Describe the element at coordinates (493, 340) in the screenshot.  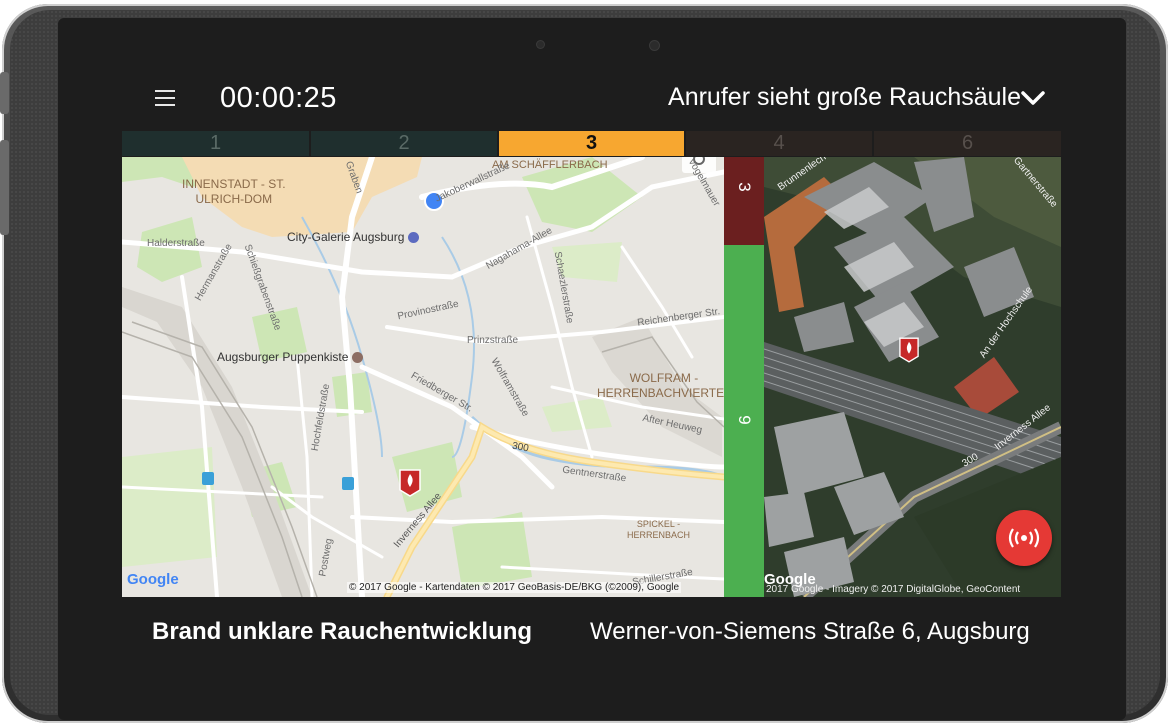
I see `street-label: Prinzstraße` at that location.